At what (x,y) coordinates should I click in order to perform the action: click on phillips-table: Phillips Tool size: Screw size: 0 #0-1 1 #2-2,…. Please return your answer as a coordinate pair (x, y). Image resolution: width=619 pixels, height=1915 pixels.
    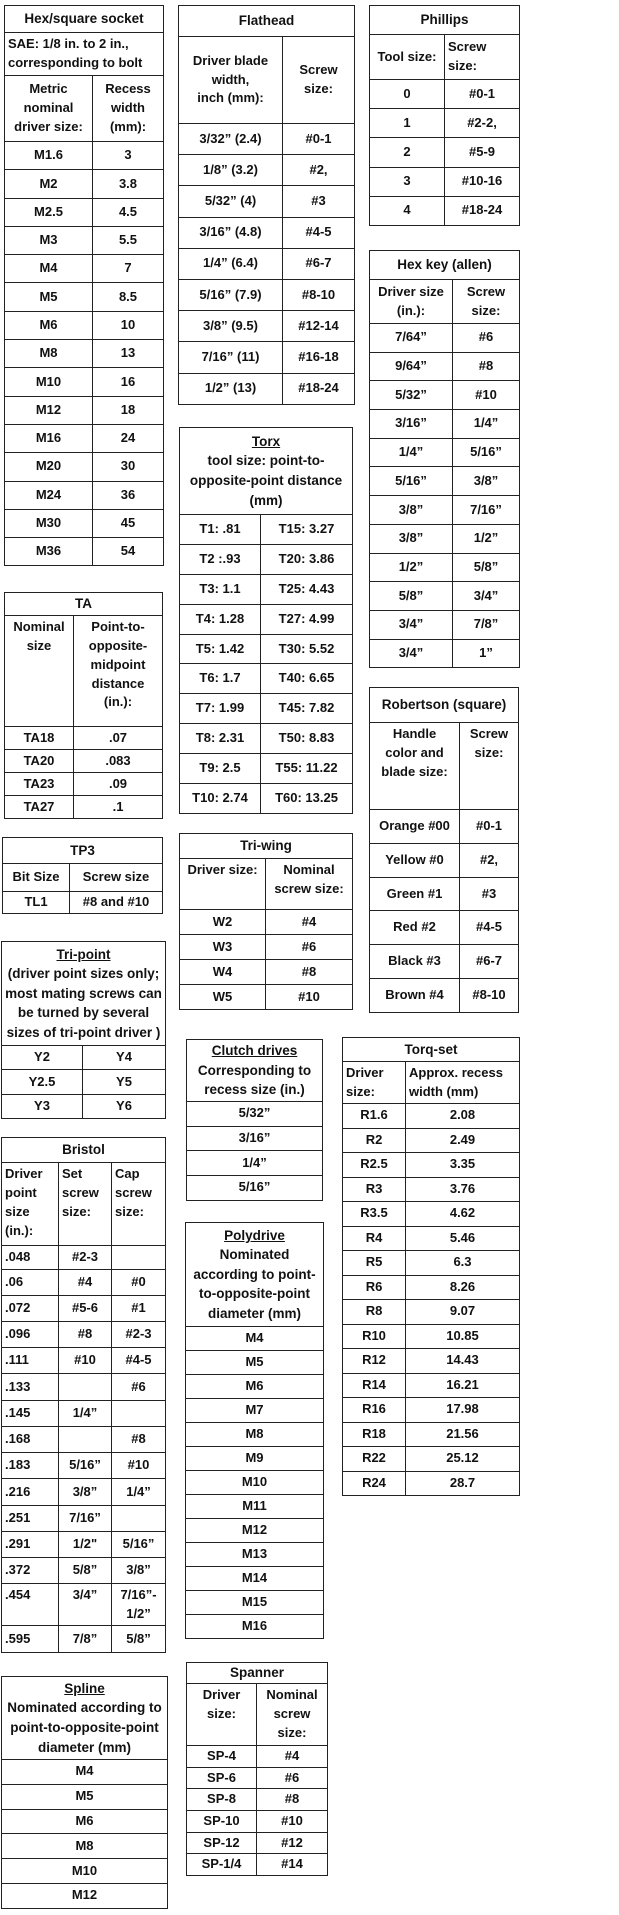
    Looking at the image, I should click on (444, 115).